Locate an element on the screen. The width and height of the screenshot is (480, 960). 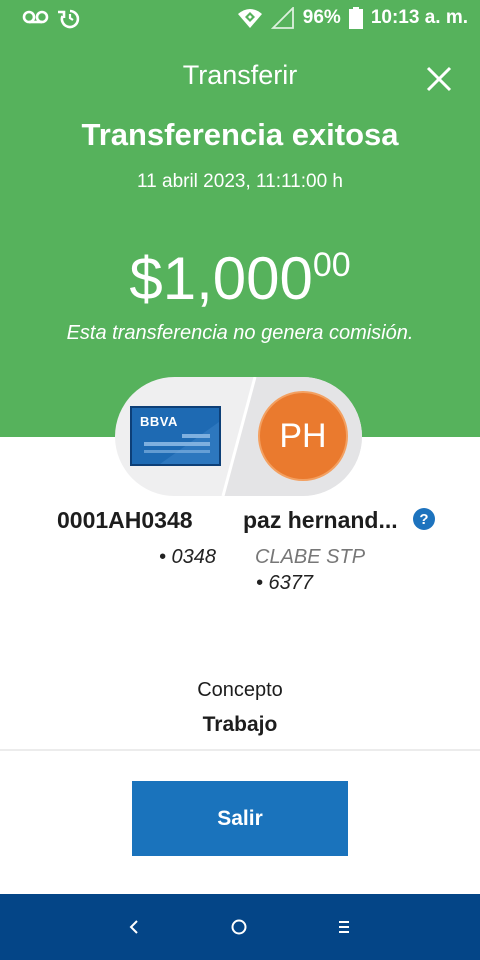
back-icon is located at coordinates (133, 927).